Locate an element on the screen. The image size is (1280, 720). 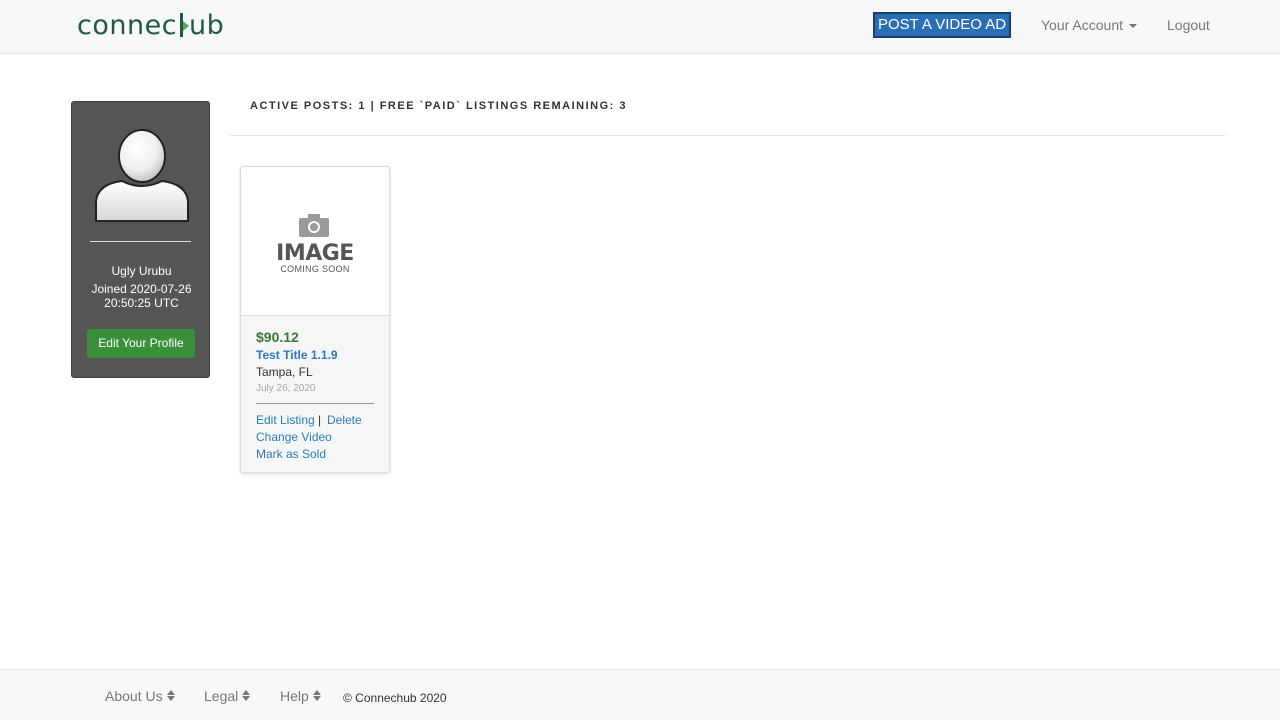
coming-soon-text: COMING SOON is located at coordinates (315, 269).